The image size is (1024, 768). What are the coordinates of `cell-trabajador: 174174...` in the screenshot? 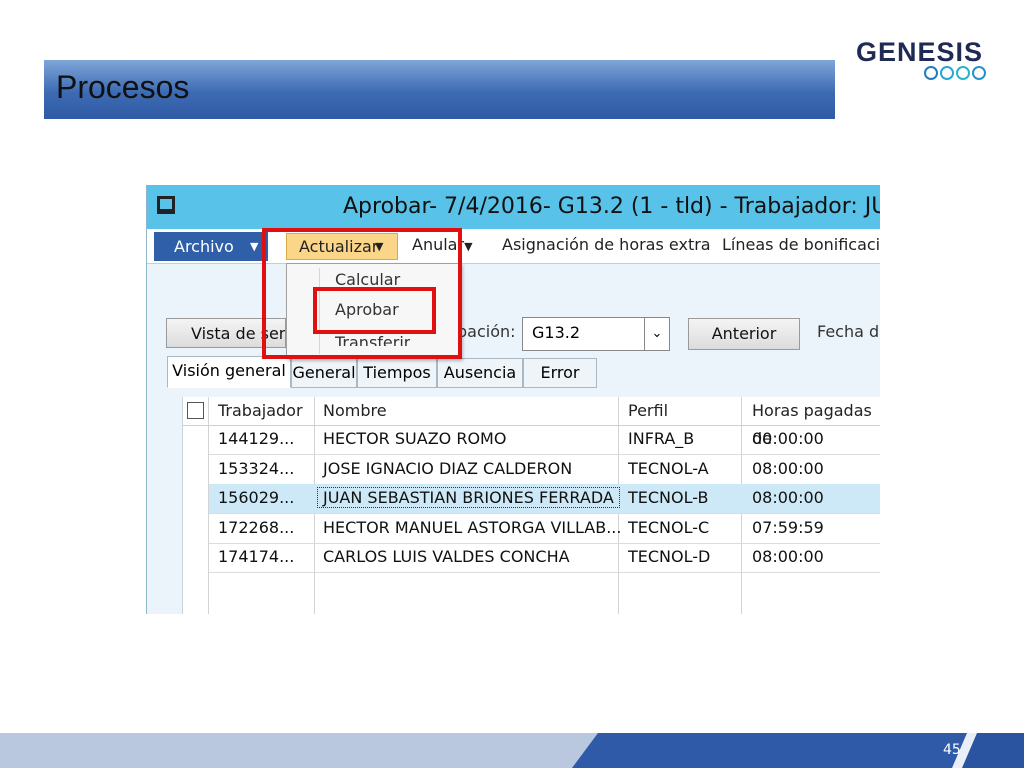 It's located at (256, 556).